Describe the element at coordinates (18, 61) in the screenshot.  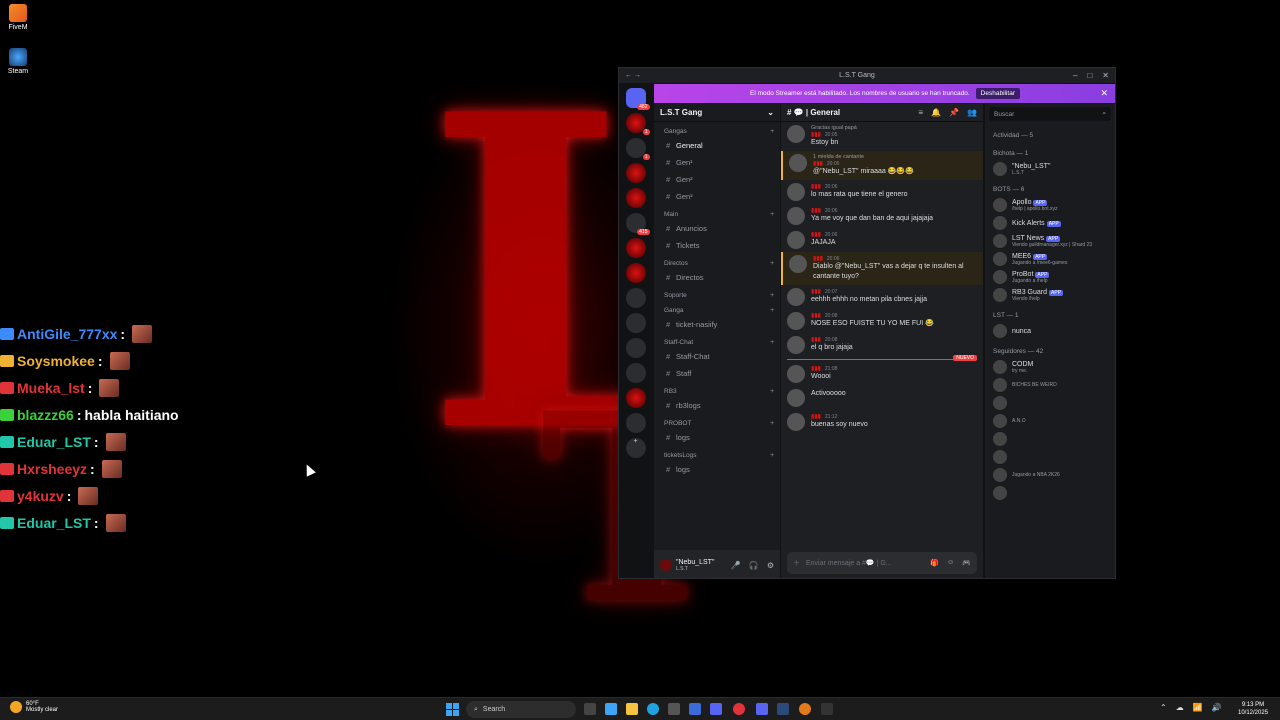
I see `desktop-icon-steam: Steam` at that location.